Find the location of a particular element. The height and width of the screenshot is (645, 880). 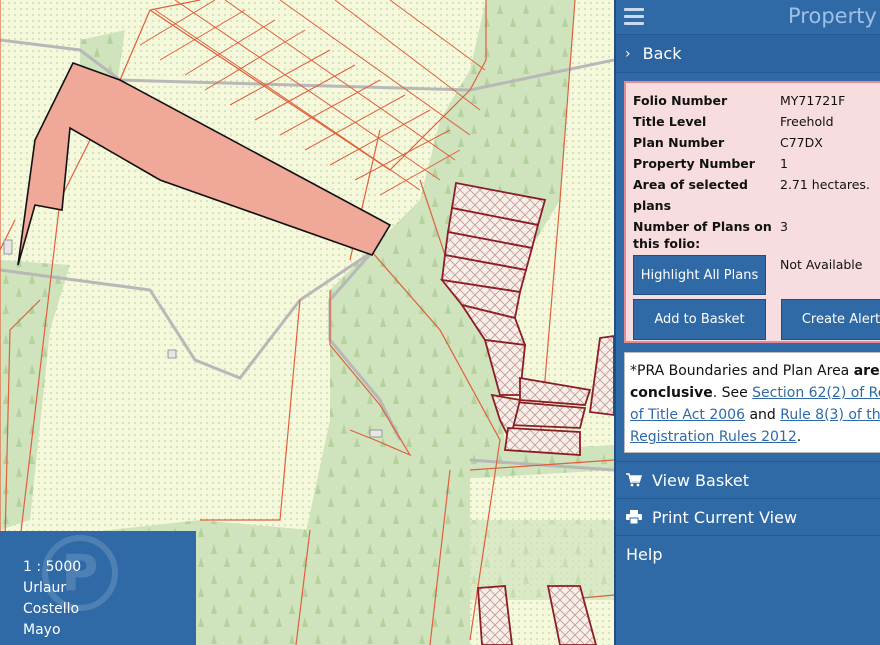

disclaimer-text: and is located at coordinates (763, 415).